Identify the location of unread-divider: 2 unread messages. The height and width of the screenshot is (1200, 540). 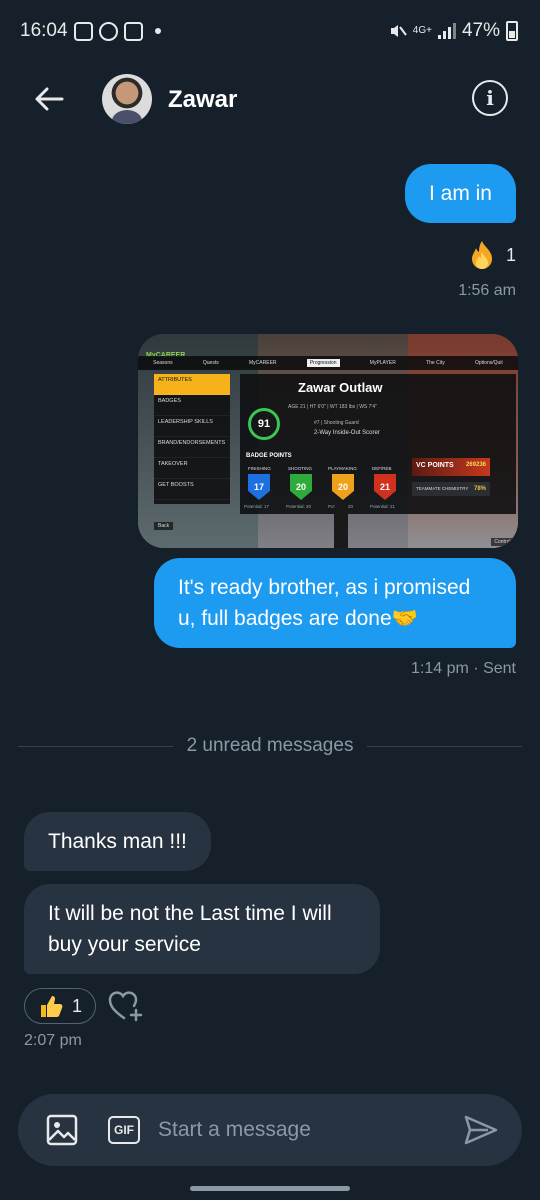
(270, 745).